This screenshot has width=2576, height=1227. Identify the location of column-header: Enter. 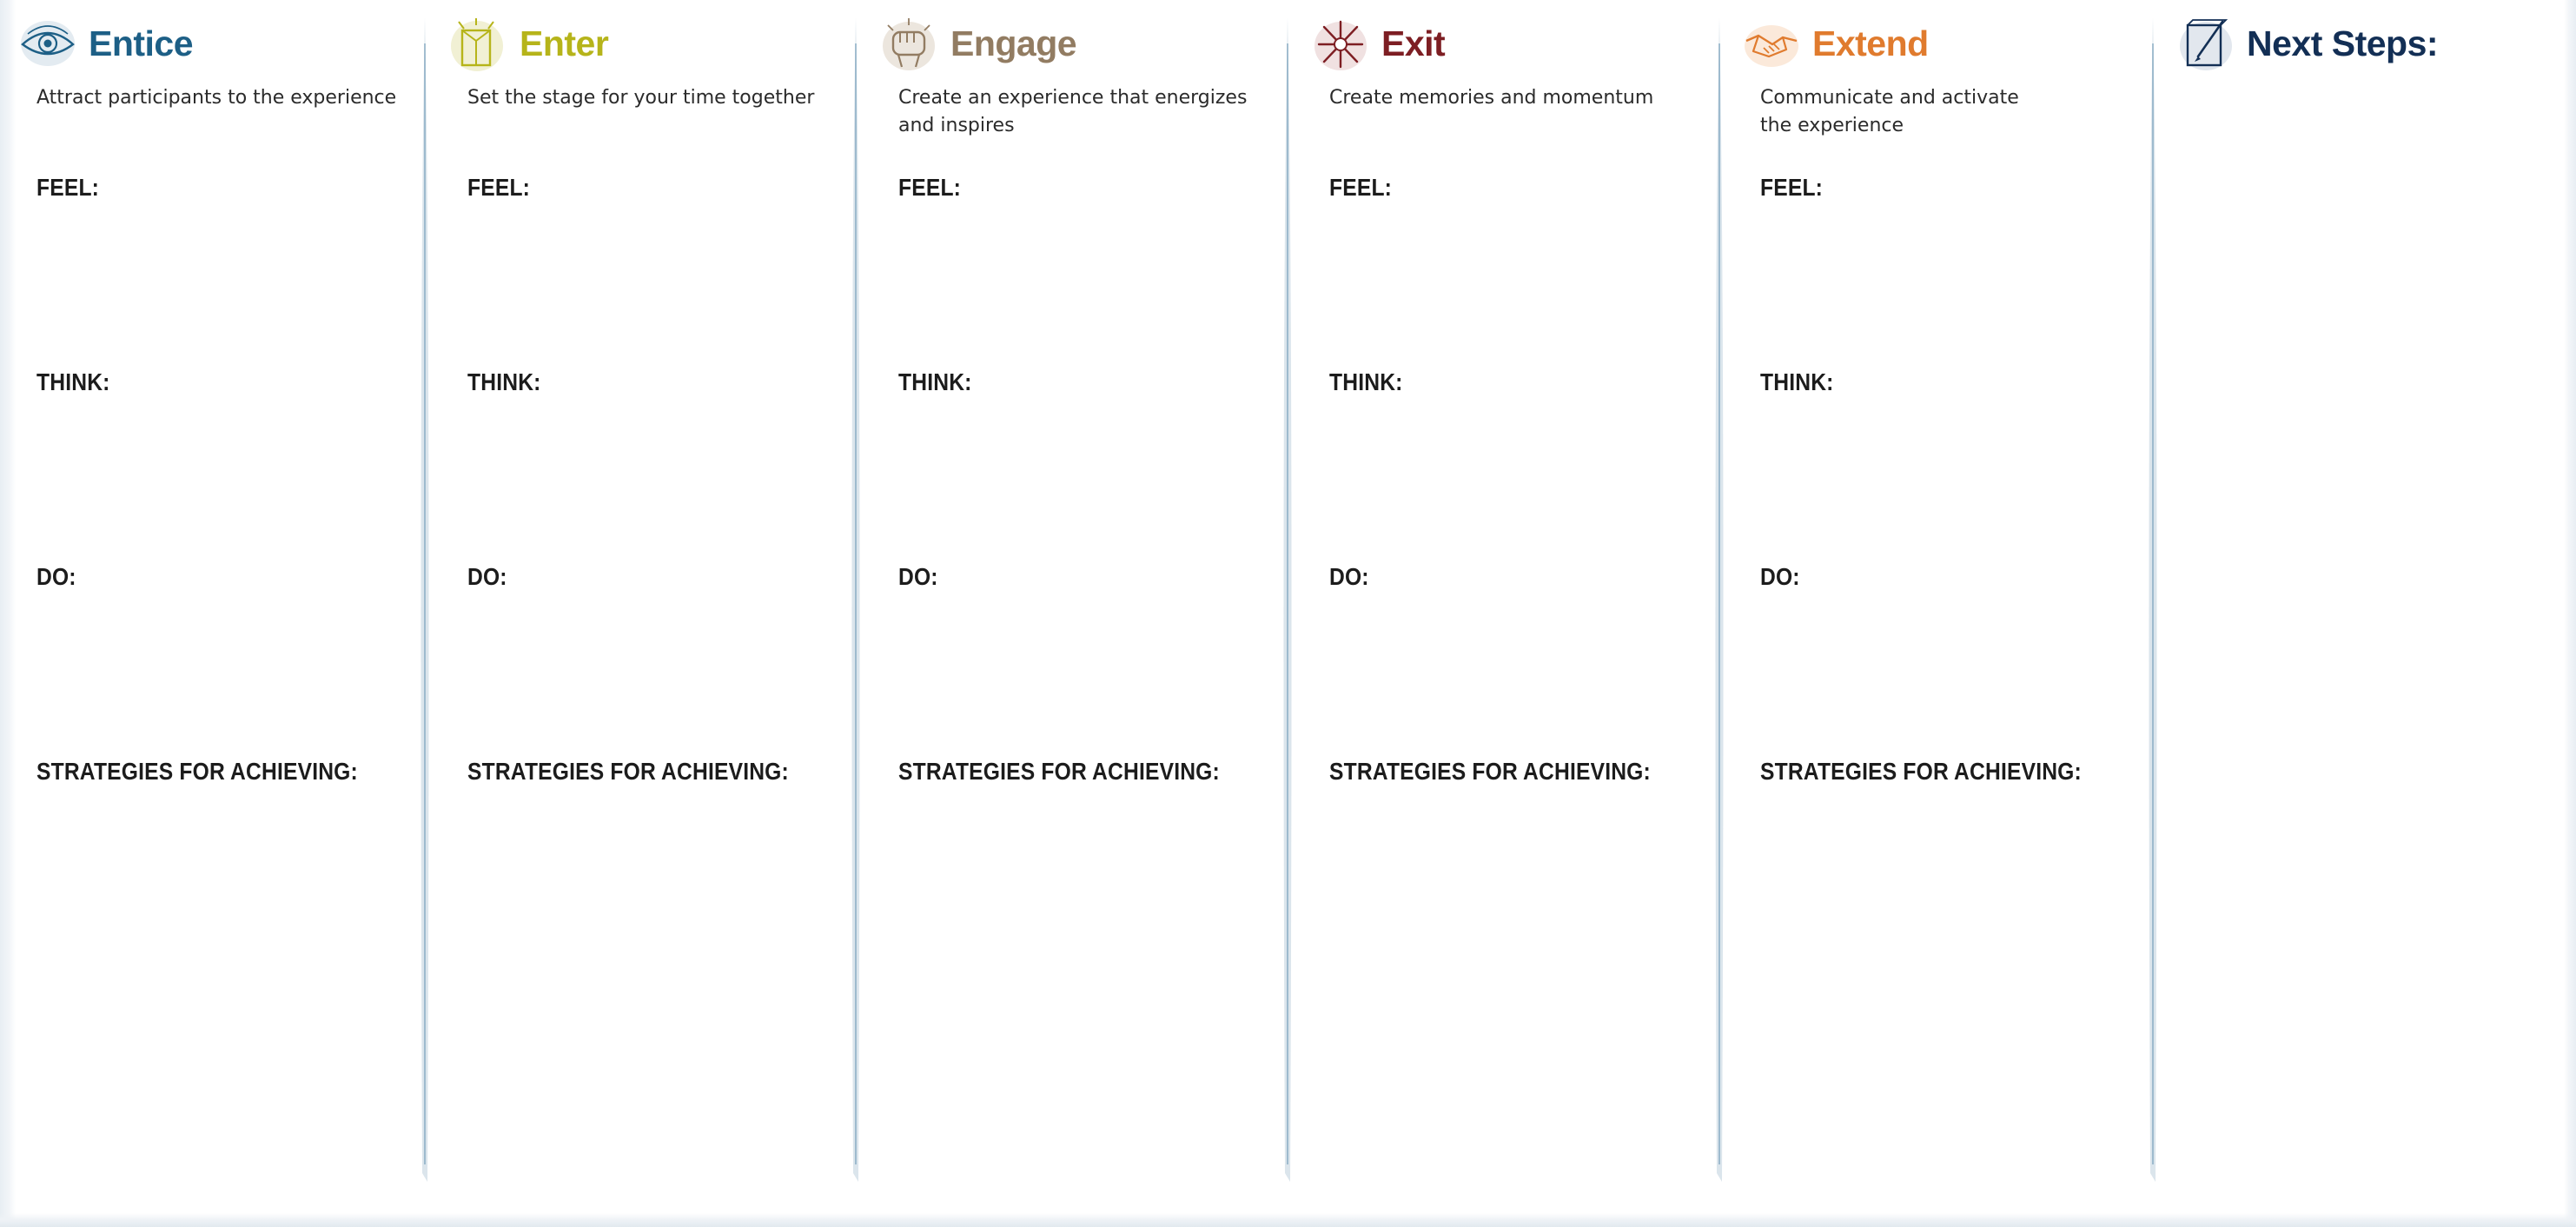
(529, 43).